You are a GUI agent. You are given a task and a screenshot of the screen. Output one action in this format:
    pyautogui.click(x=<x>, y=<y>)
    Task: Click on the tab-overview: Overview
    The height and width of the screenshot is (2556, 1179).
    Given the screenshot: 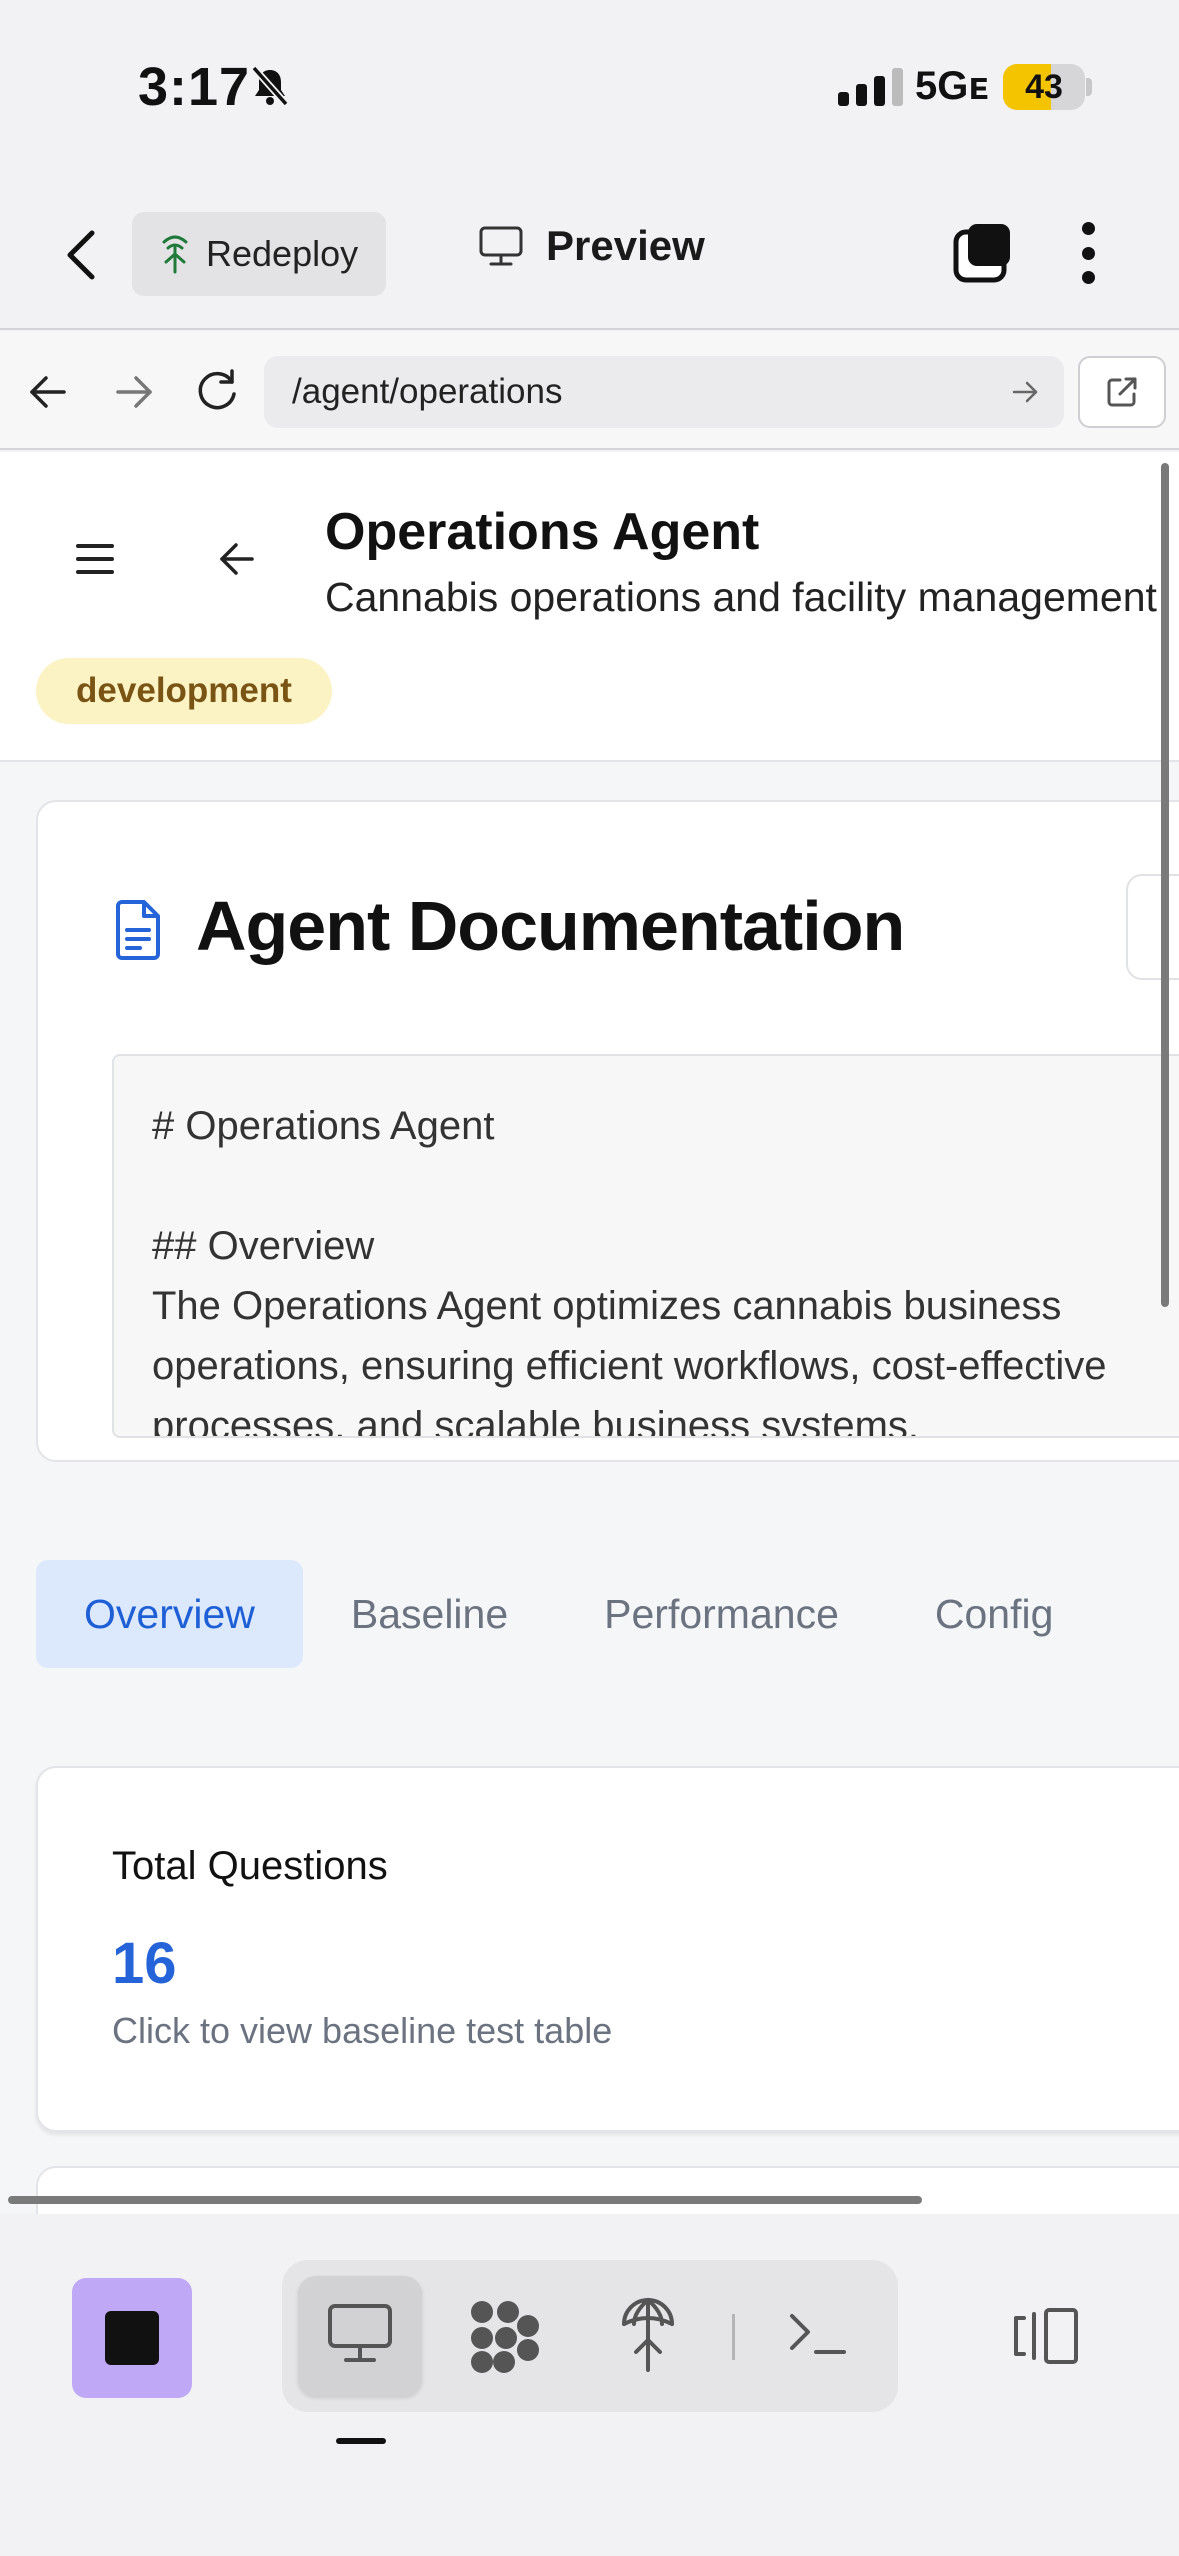 What is the action you would take?
    pyautogui.click(x=169, y=1614)
    